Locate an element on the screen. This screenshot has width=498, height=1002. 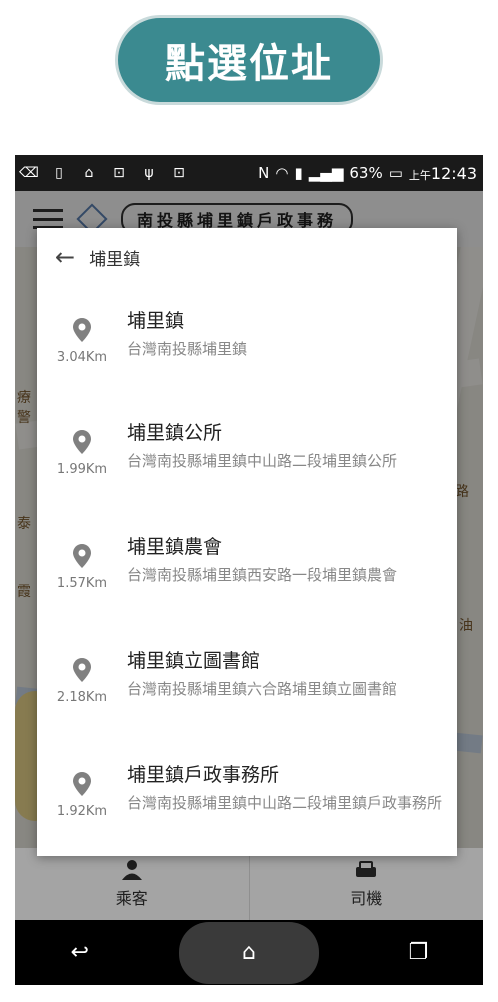
tab-driver-label: 司機 is located at coordinates (366, 898).